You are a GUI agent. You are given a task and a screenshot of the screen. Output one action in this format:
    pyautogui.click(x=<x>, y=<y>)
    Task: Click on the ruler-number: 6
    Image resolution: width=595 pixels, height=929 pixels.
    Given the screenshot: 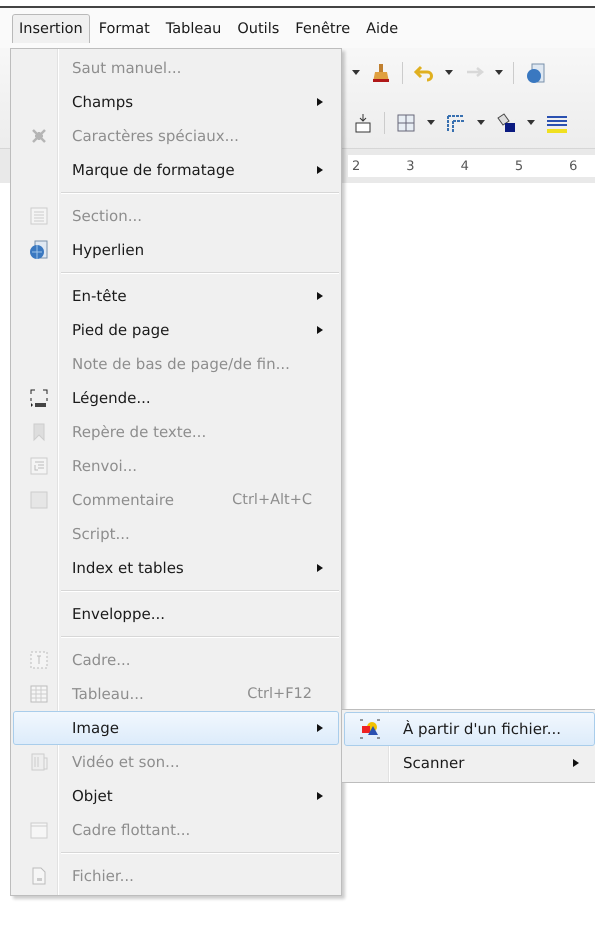 What is the action you would take?
    pyautogui.click(x=573, y=166)
    